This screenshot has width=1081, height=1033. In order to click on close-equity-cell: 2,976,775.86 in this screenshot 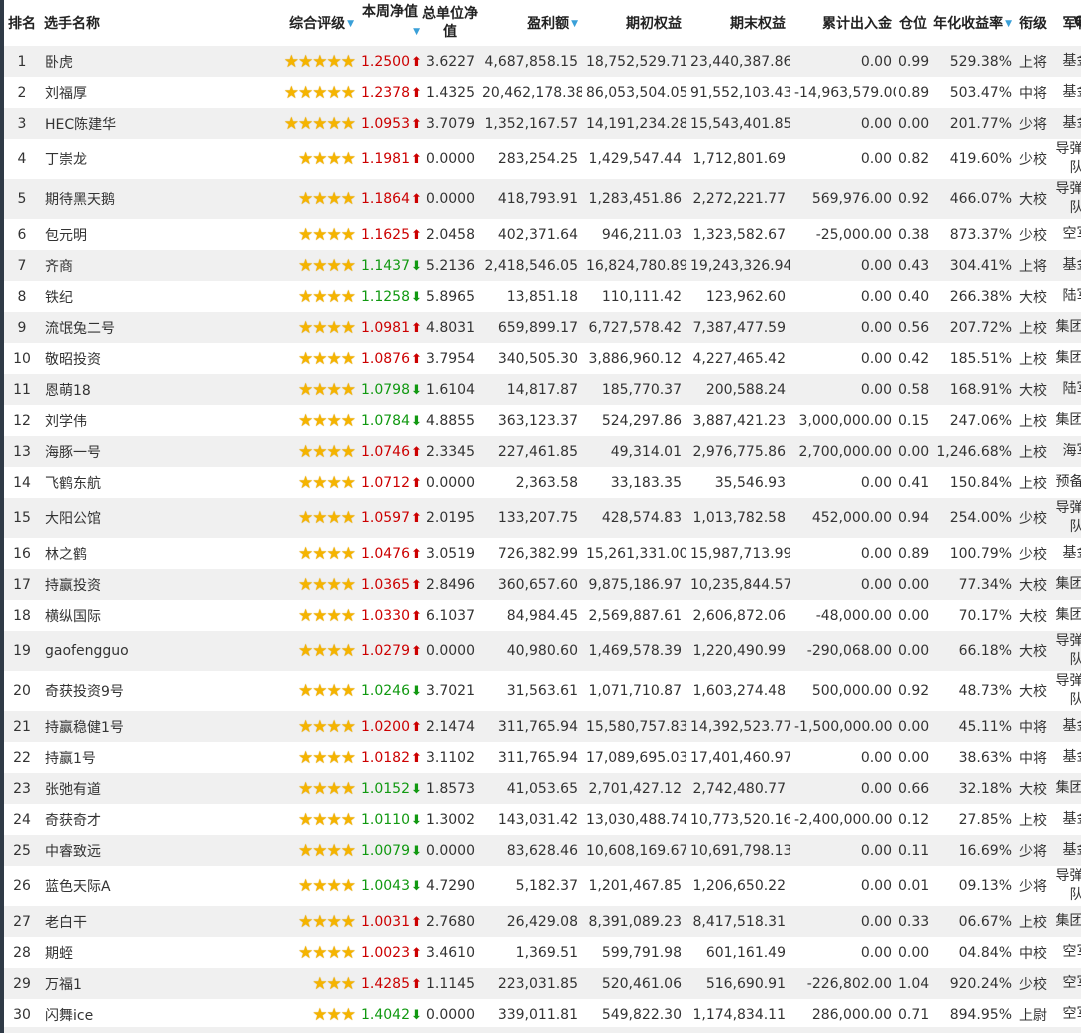, I will do `click(739, 451)`.